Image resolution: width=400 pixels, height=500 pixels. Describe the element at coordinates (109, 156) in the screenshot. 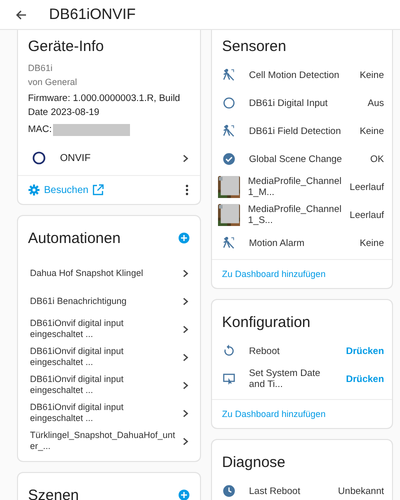

I see `integration-row: ONVIF` at that location.